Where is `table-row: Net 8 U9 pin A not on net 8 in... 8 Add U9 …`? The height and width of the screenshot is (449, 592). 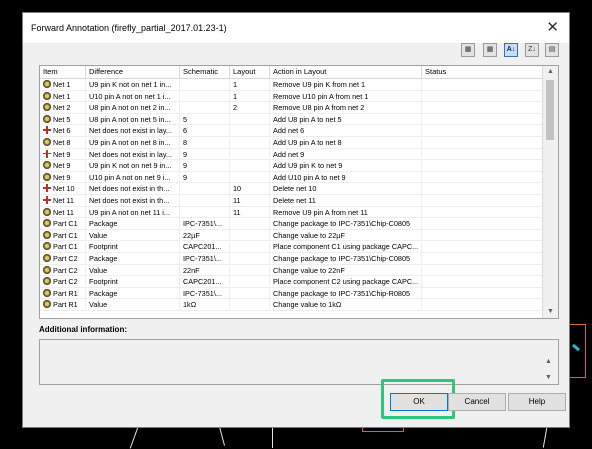 table-row: Net 8 U9 pin A not on net 8 in... 8 Add U9 … is located at coordinates (291, 143).